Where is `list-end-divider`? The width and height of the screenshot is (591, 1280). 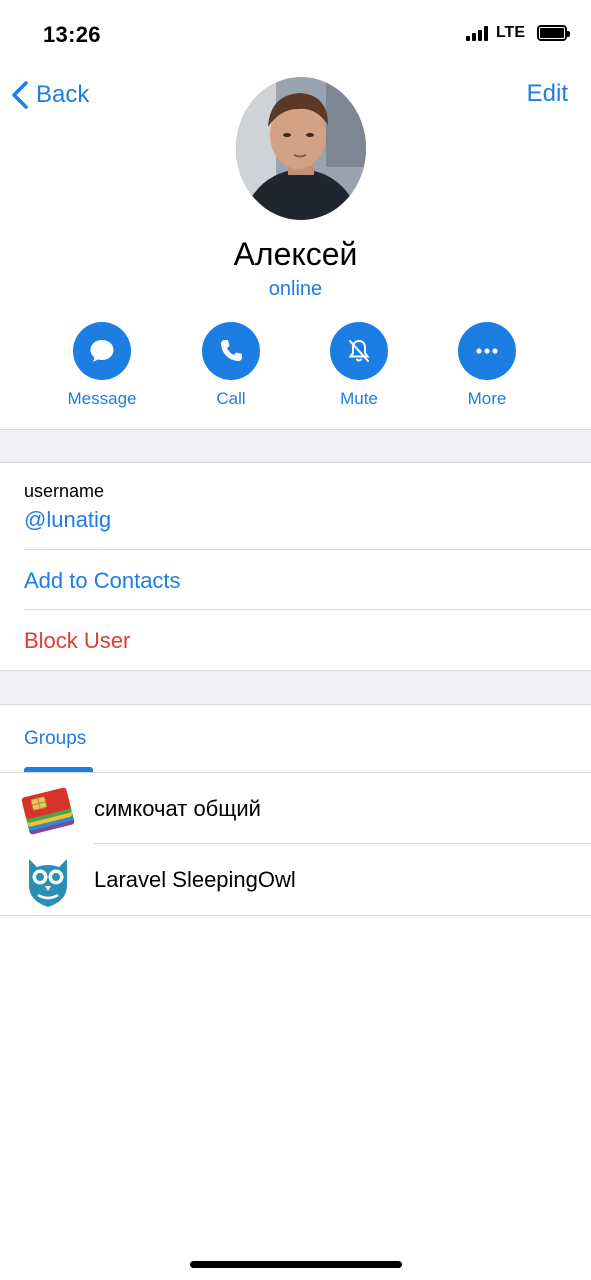 list-end-divider is located at coordinates (295, 915).